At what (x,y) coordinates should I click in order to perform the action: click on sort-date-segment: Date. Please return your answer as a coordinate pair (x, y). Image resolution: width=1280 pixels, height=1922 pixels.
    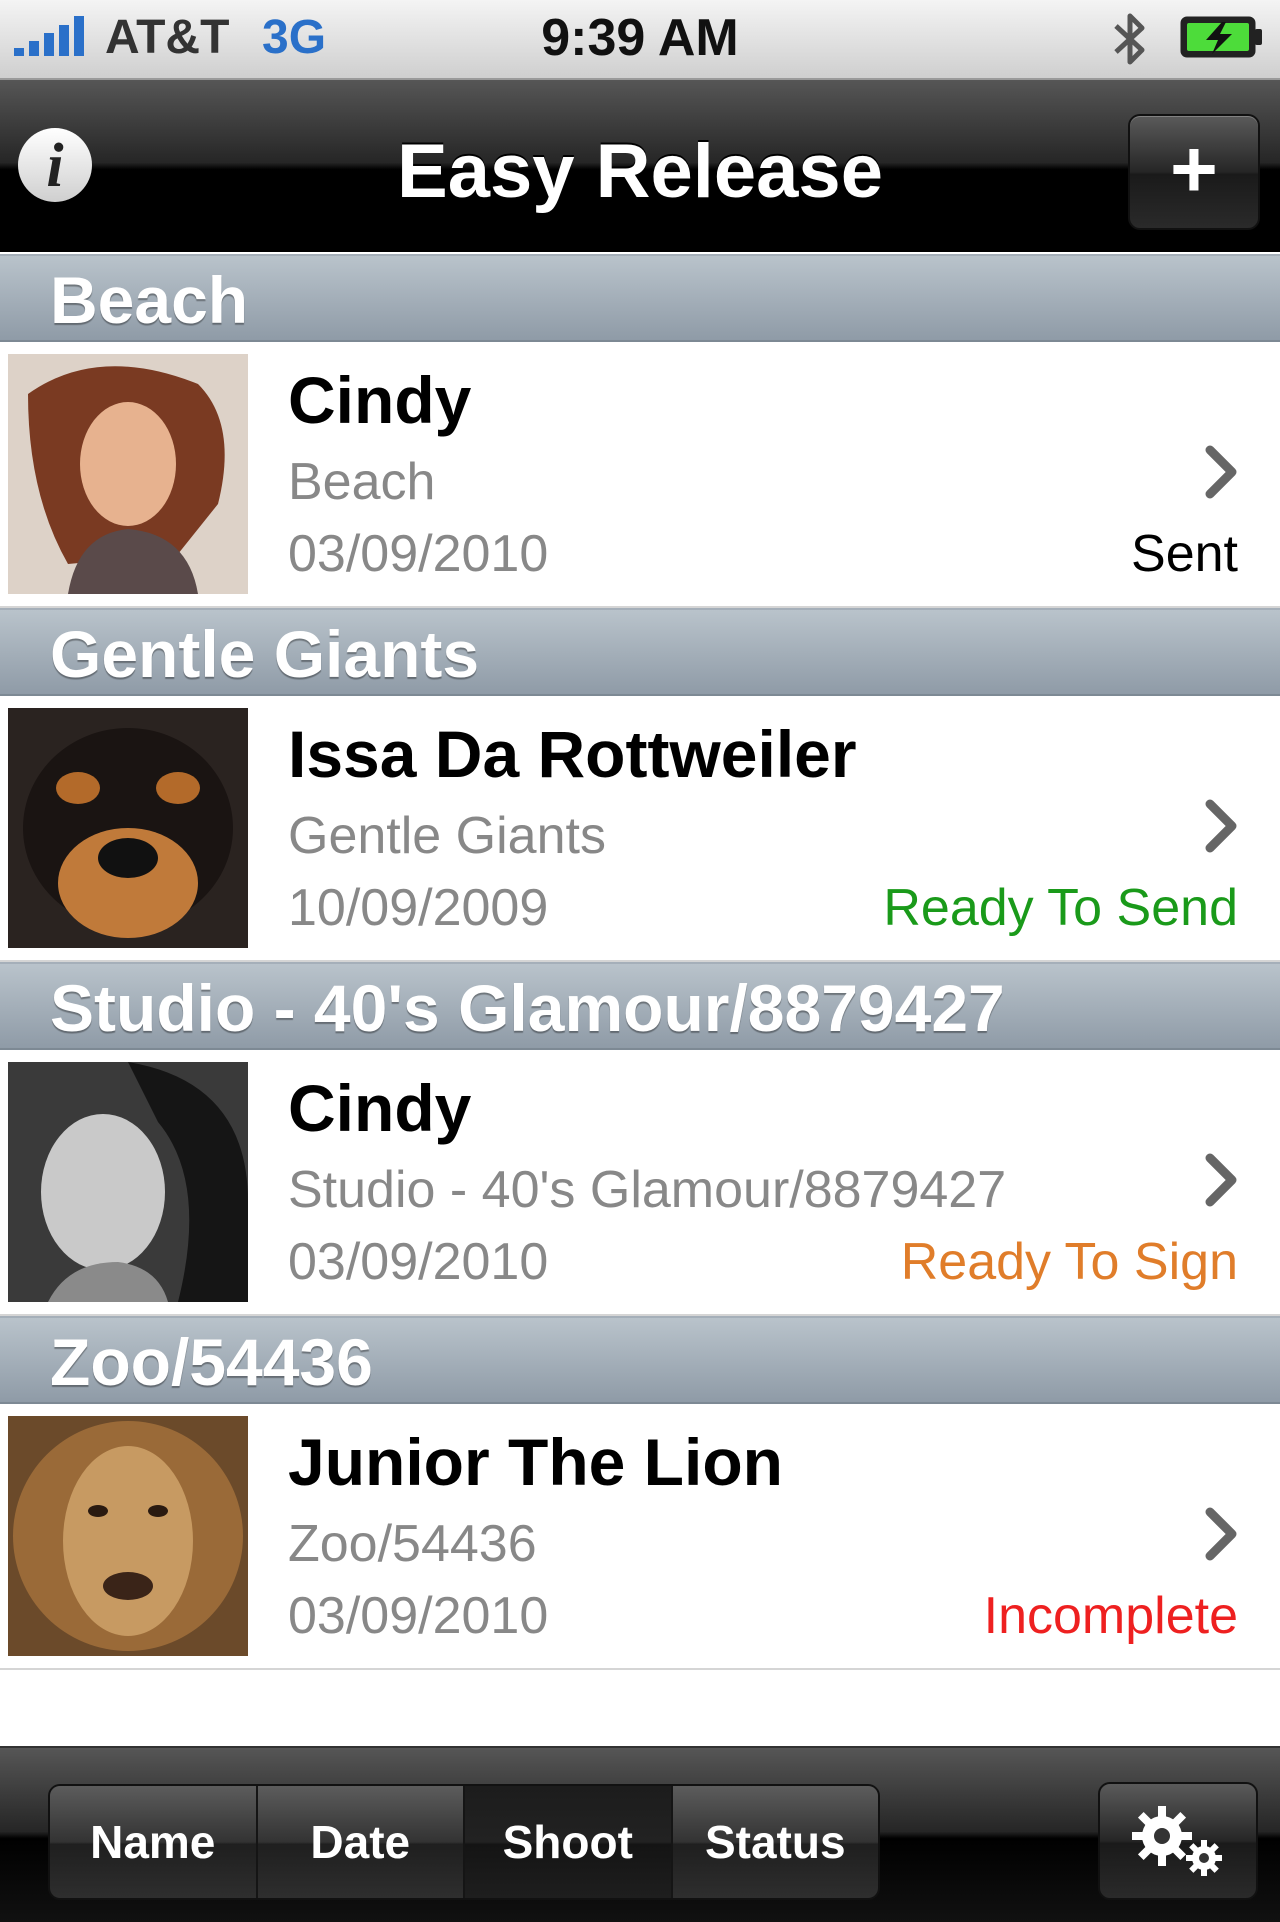
    Looking at the image, I should click on (361, 1842).